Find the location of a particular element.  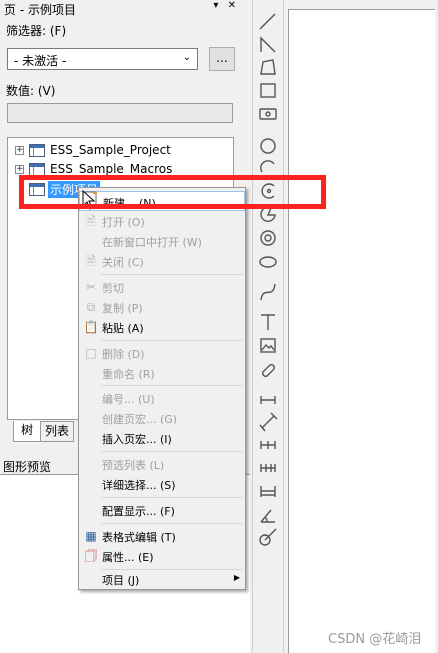

rounded-rectangle-tool-icon is located at coordinates (268, 114).